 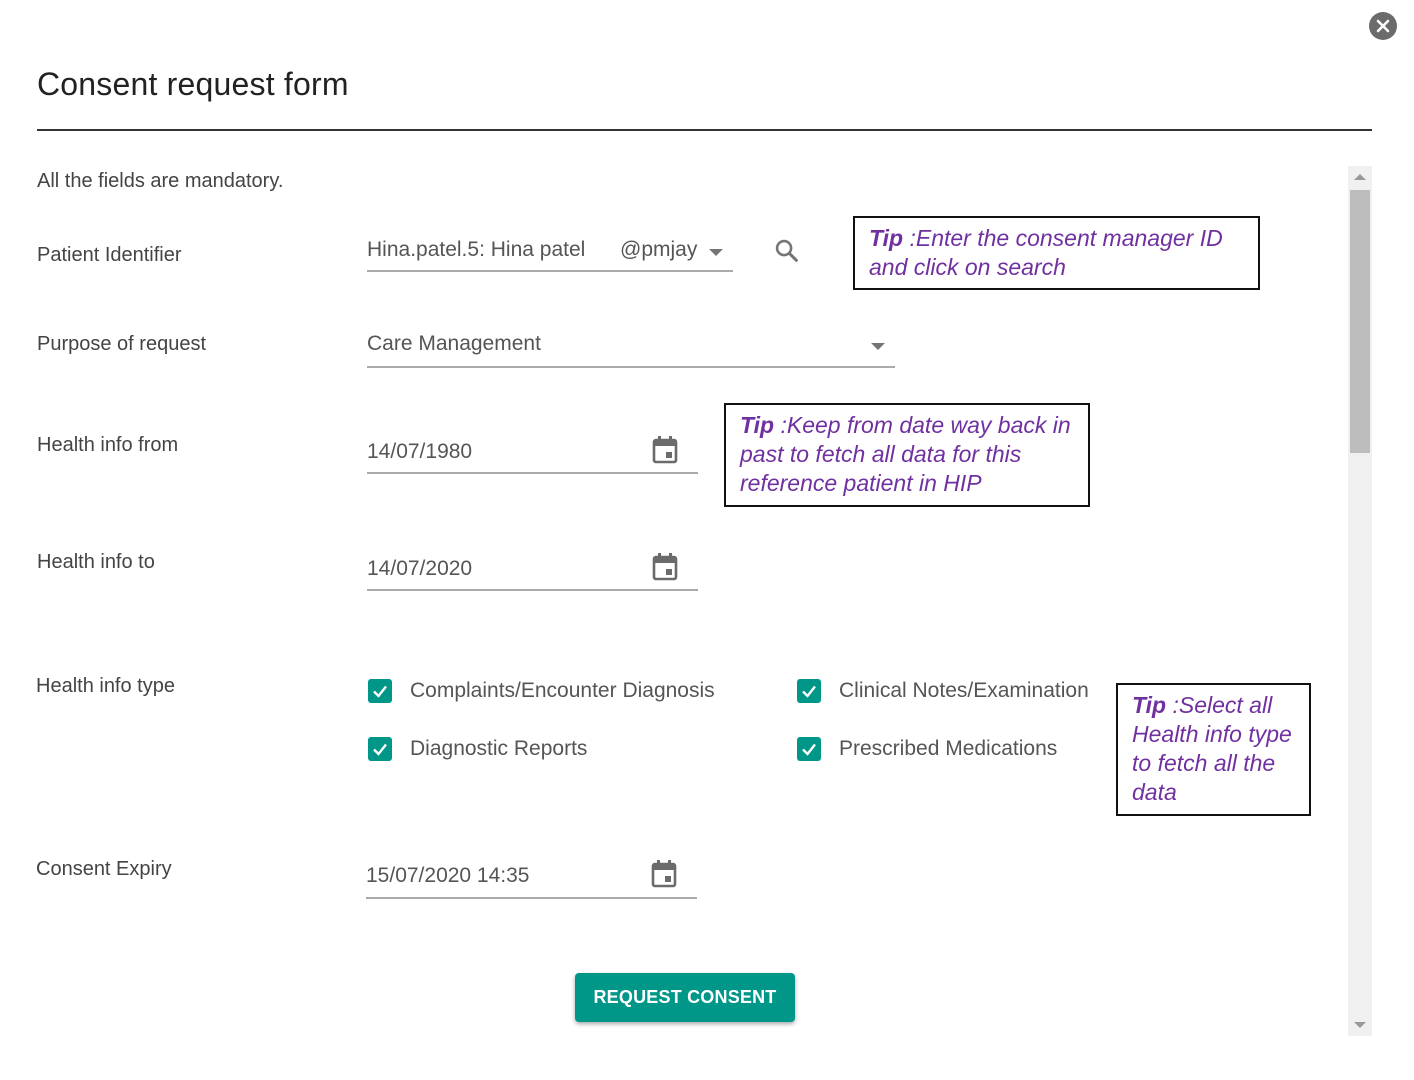 What do you see at coordinates (659, 249) in the screenshot?
I see `consent-manager-suffix: @pmjay` at bounding box center [659, 249].